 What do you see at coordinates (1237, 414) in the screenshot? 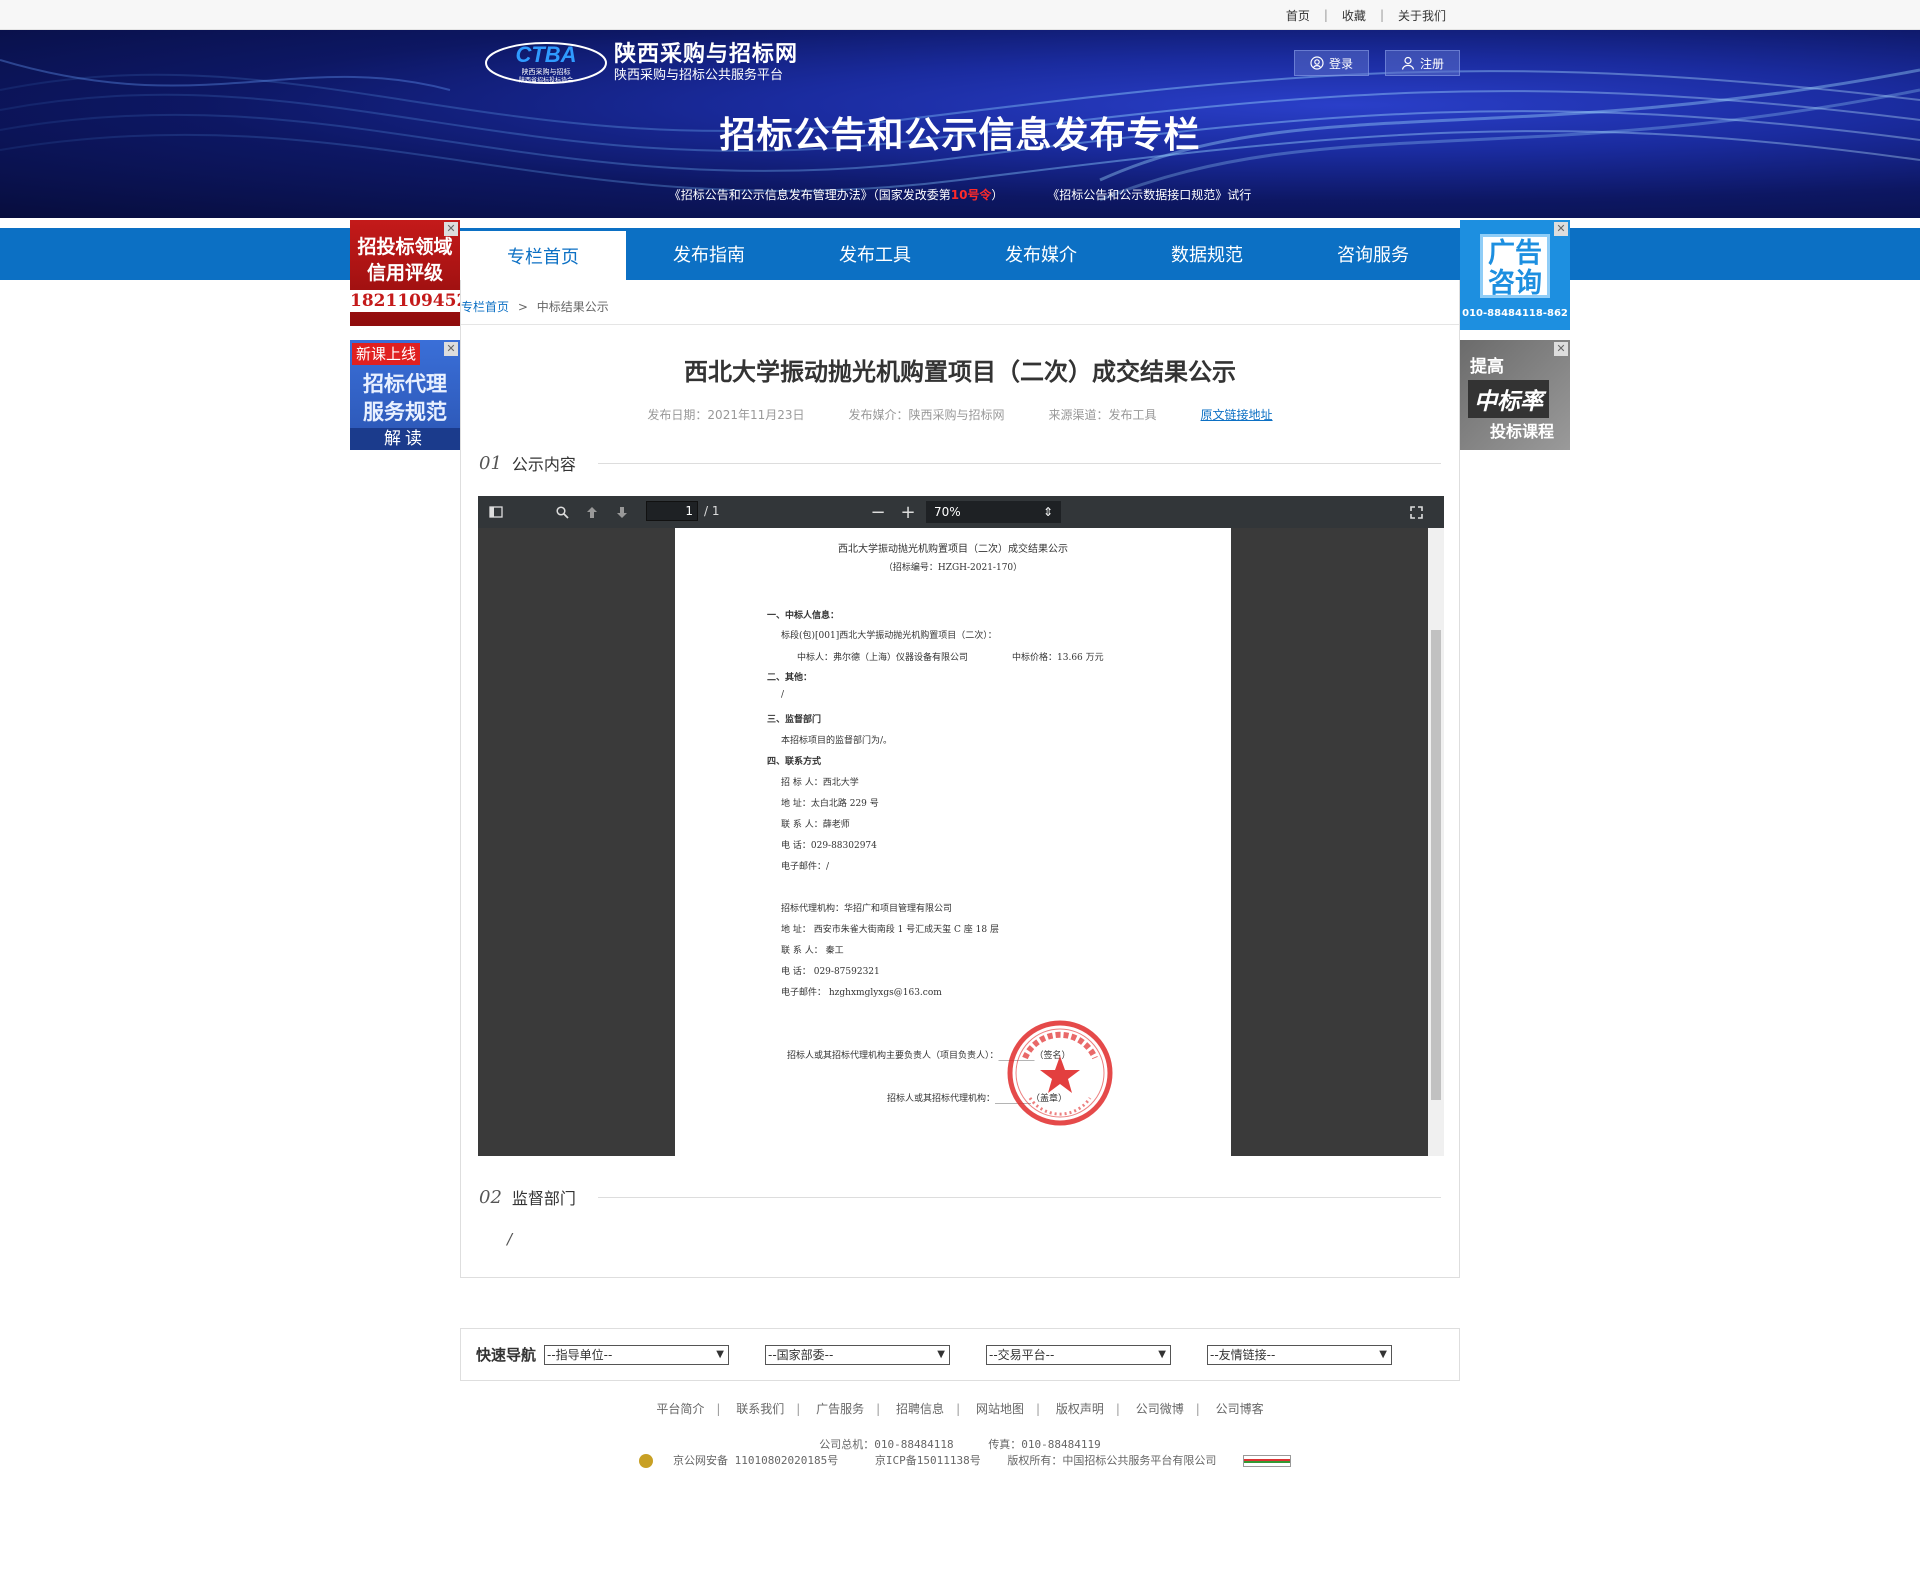
I see `source-link: 原文链接地址` at bounding box center [1237, 414].